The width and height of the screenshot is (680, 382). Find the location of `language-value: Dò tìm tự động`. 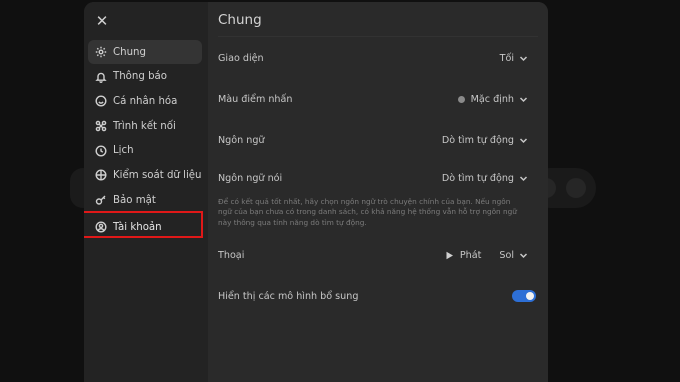

language-value: Dò tìm tự động is located at coordinates (477, 140).